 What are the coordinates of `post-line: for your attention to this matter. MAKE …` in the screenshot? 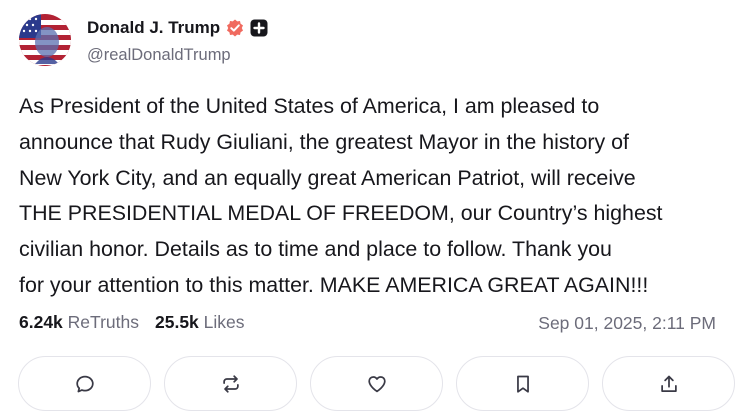 It's located at (334, 284).